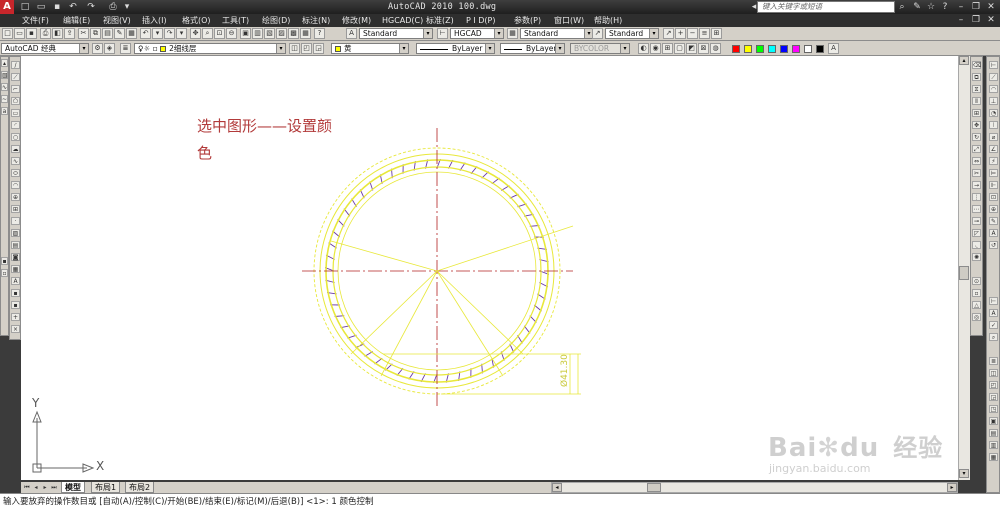 The height and width of the screenshot is (518, 1000). What do you see at coordinates (993, 221) in the screenshot?
I see `dim-edit-icon: ✎` at bounding box center [993, 221].